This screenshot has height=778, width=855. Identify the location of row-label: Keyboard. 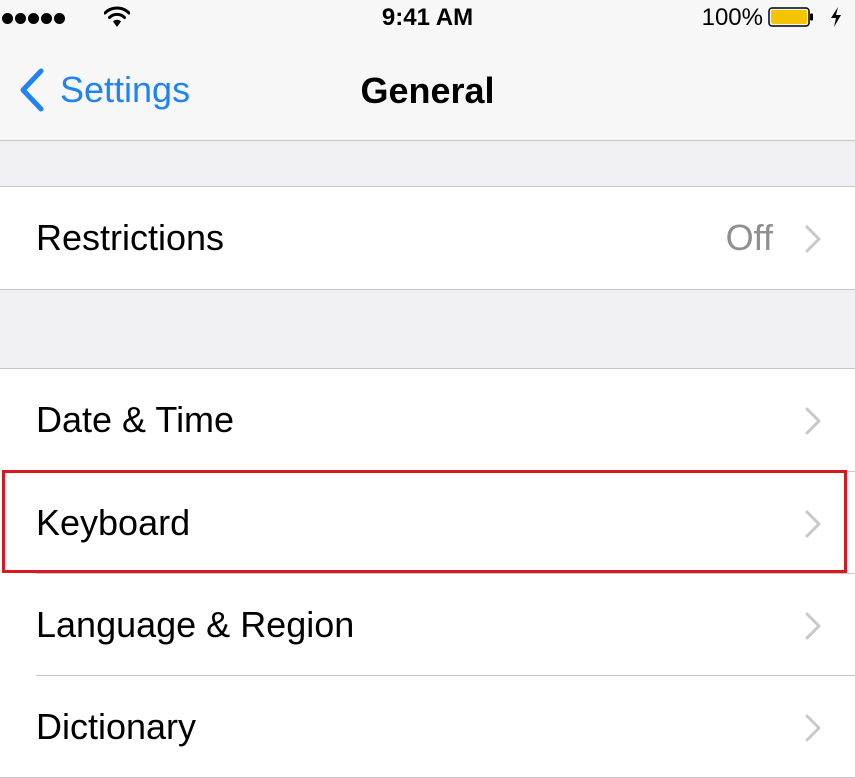
(113, 522).